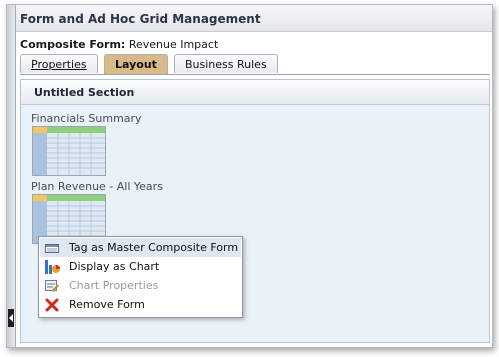 This screenshot has height=357, width=499. What do you see at coordinates (11, 318) in the screenshot?
I see `collapse-arrow-icon` at bounding box center [11, 318].